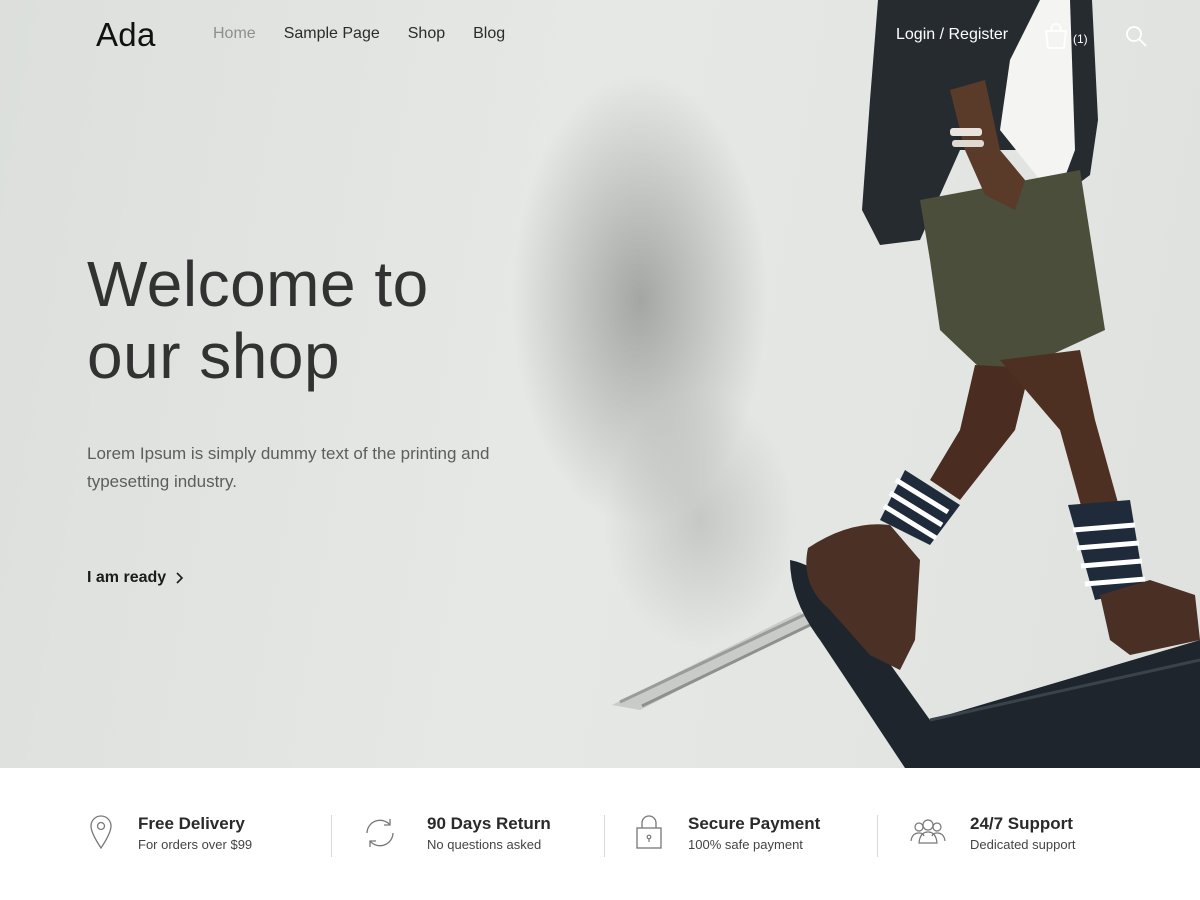  I want to click on lock-icon, so click(649, 832).